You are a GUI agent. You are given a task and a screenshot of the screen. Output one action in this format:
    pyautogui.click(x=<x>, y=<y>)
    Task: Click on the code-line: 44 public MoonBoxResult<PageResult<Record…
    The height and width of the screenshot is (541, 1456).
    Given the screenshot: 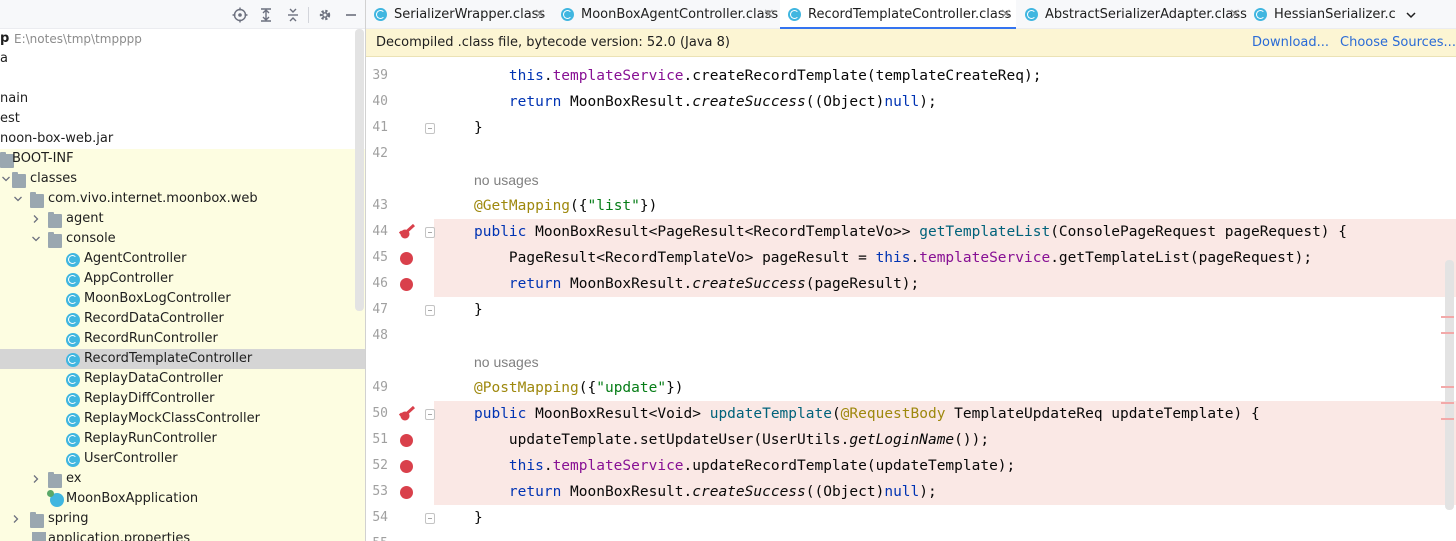 What is the action you would take?
    pyautogui.click(x=911, y=232)
    